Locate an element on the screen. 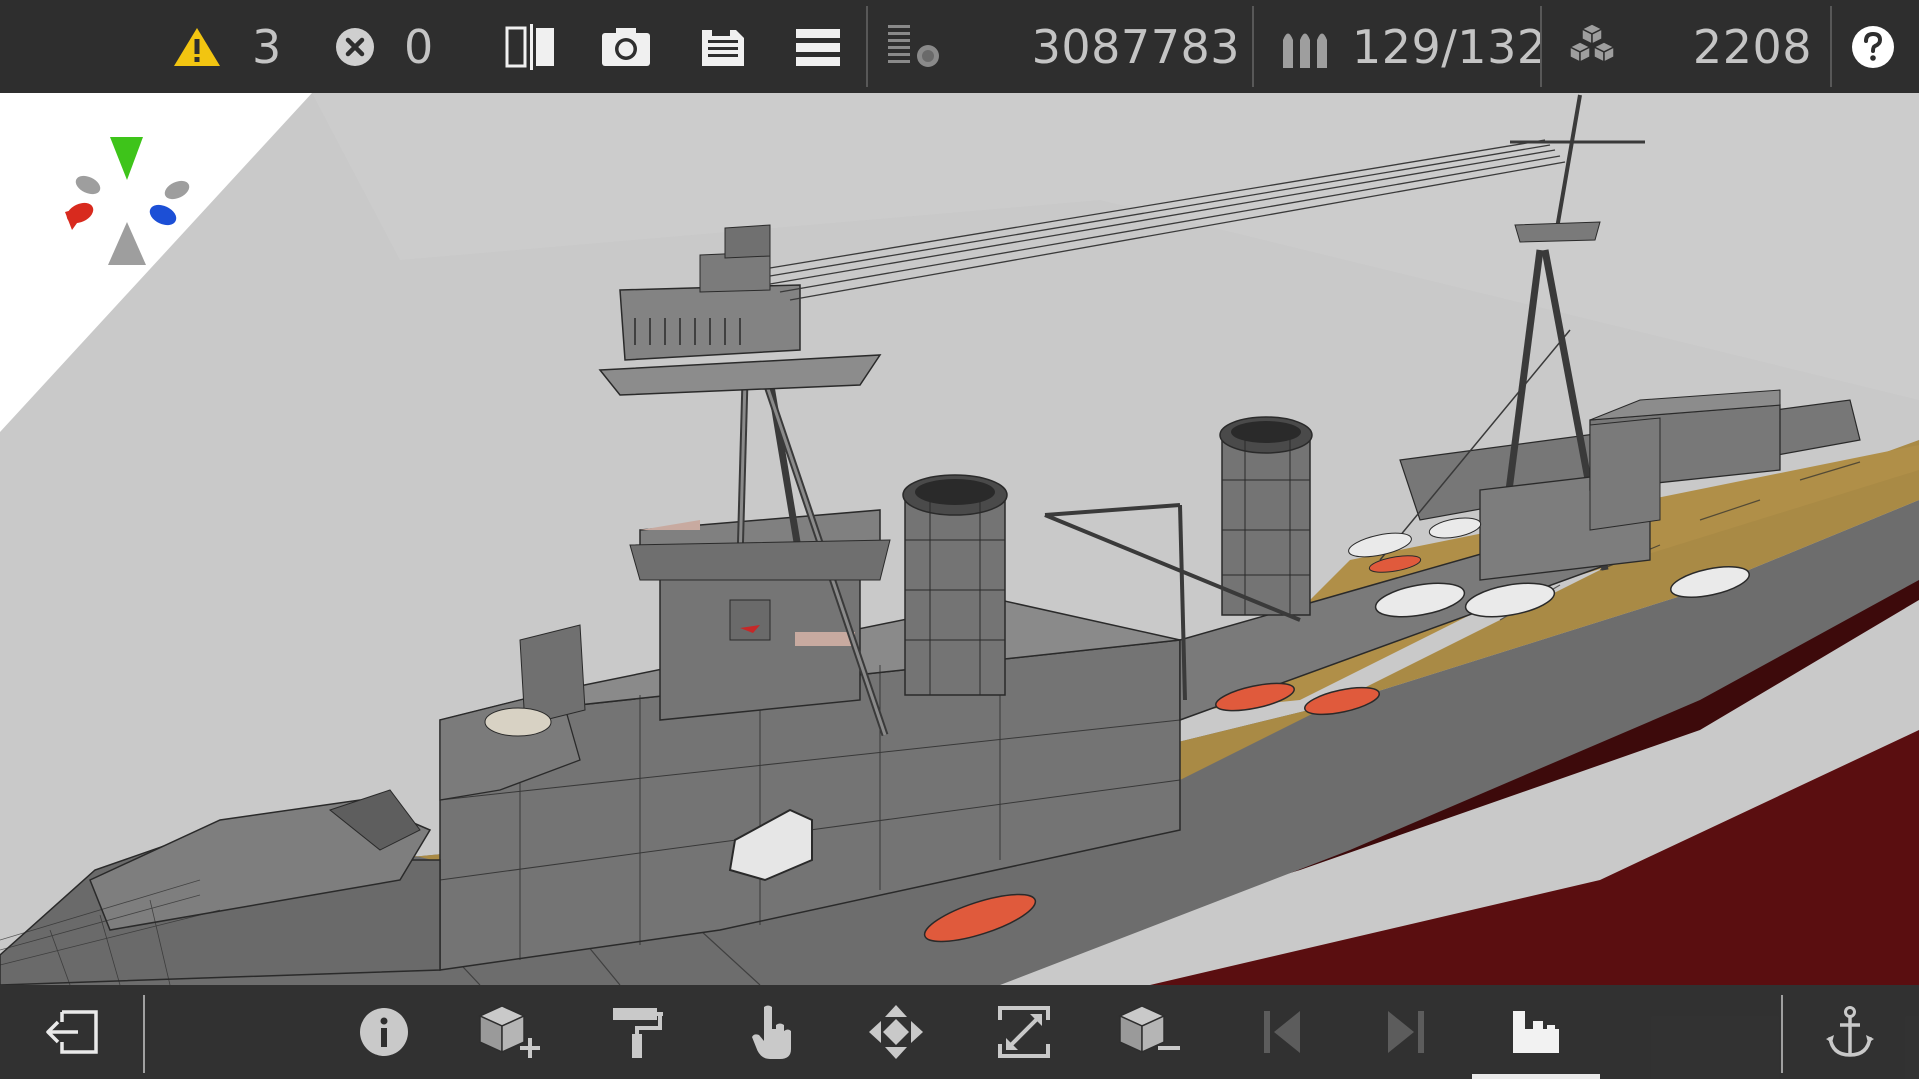 Image resolution: width=1919 pixels, height=1079 pixels. warnings-indicator: 3 is located at coordinates (227, 46).